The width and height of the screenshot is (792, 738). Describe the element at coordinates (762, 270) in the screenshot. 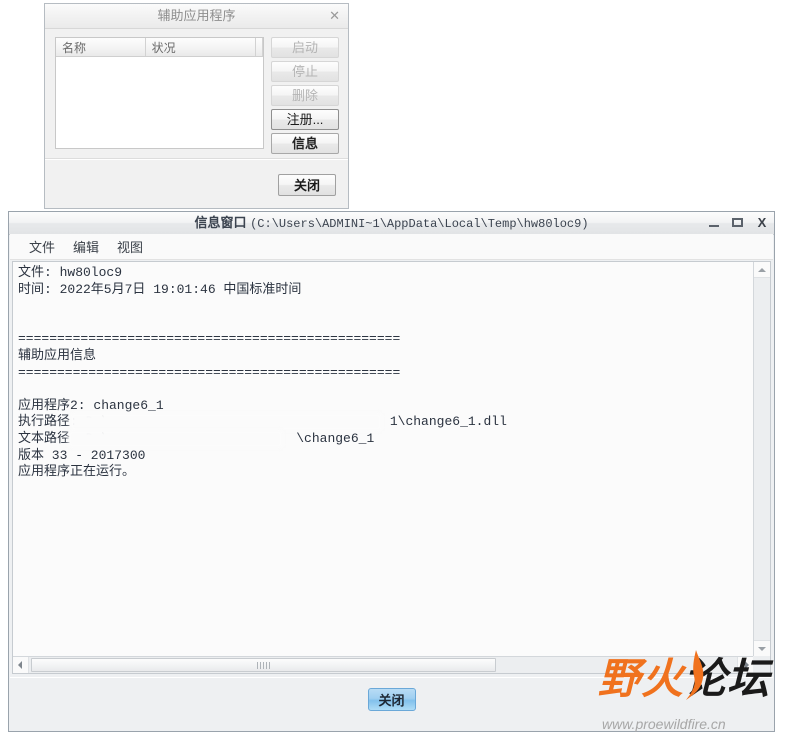

I see `scroll-up-arrow-icon` at that location.